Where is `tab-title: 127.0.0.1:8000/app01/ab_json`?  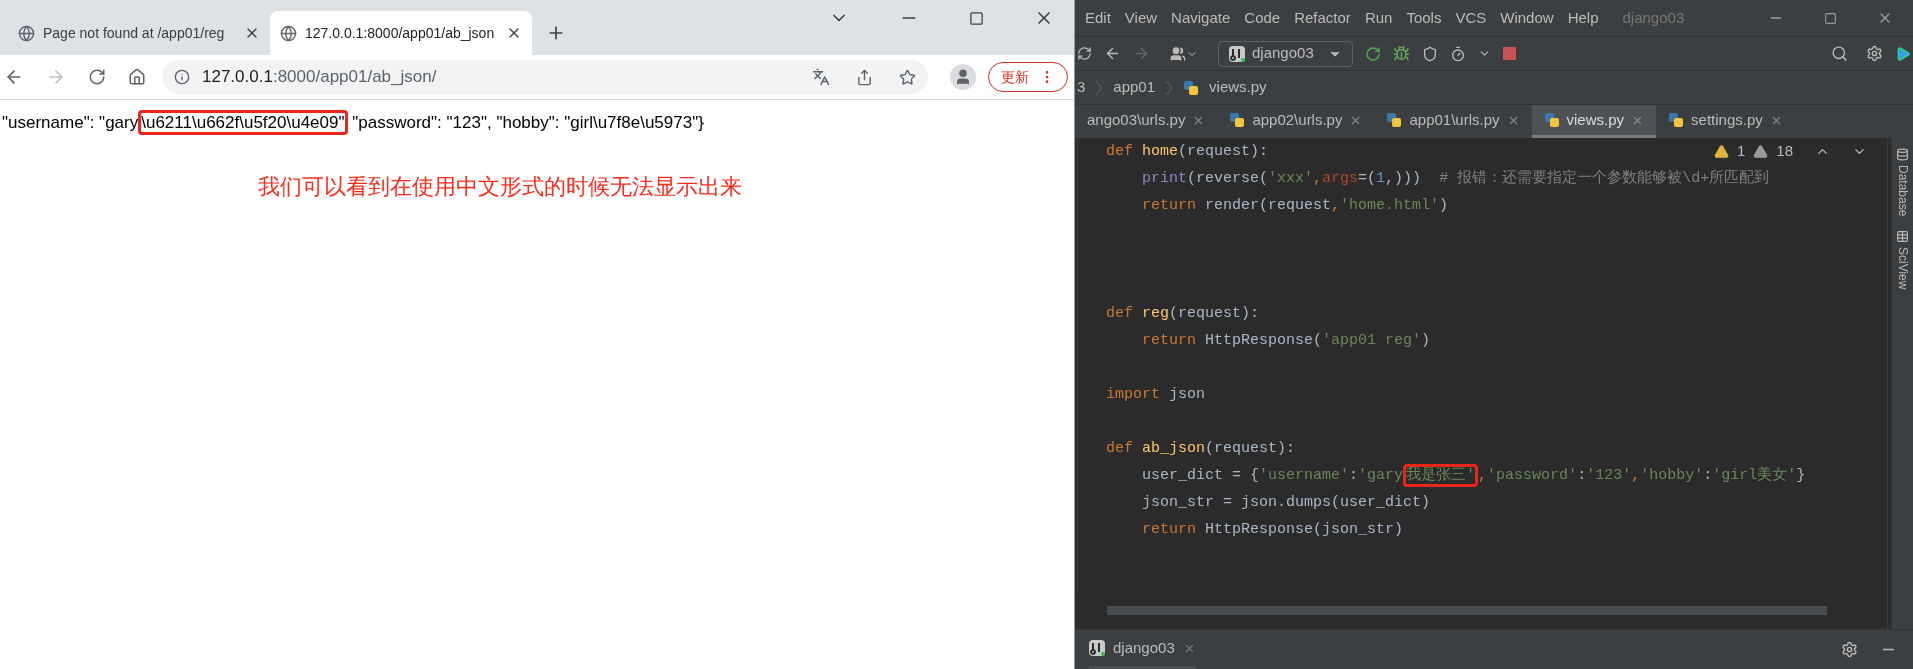
tab-title: 127.0.0.1:8000/app01/ab_json is located at coordinates (400, 33).